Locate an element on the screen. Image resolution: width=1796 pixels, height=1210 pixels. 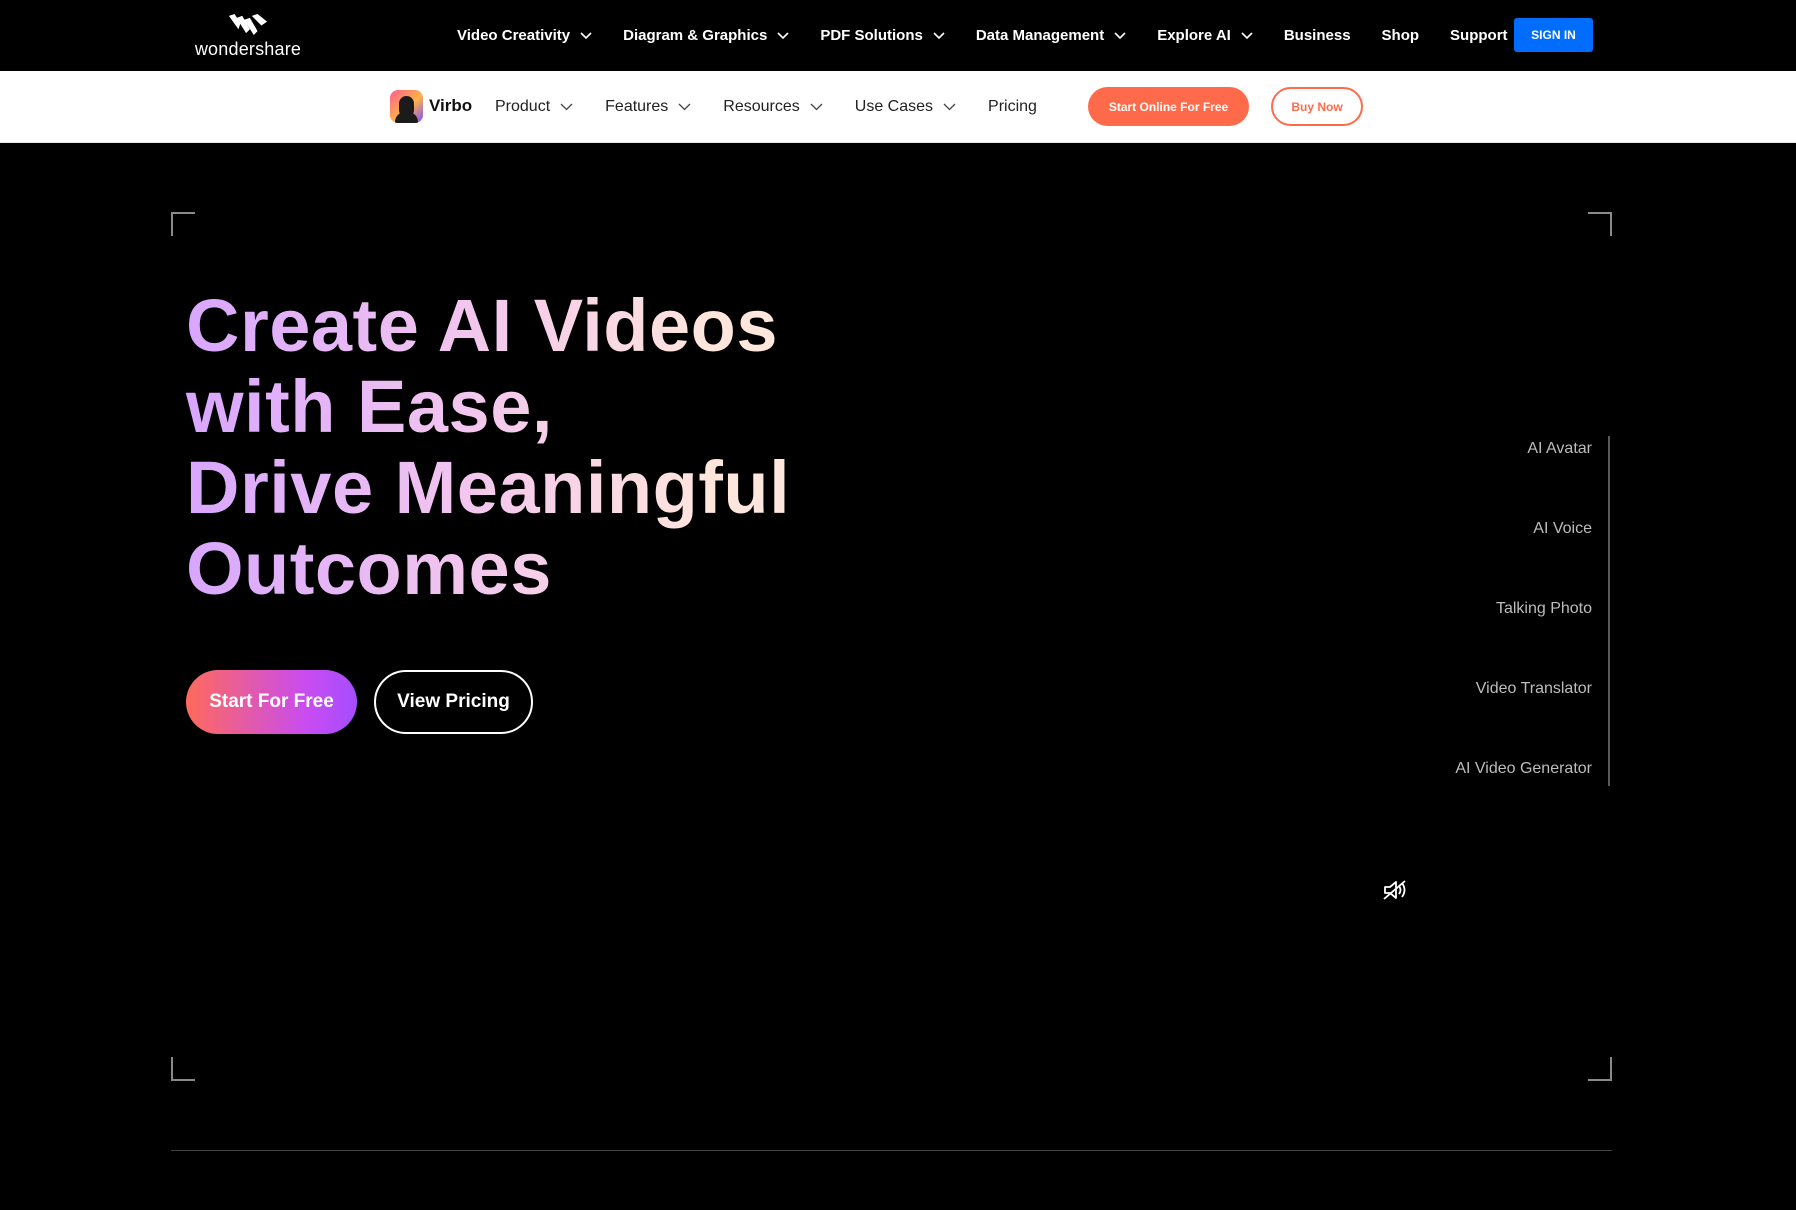
global-menu-label: Explore AI is located at coordinates (1194, 35).